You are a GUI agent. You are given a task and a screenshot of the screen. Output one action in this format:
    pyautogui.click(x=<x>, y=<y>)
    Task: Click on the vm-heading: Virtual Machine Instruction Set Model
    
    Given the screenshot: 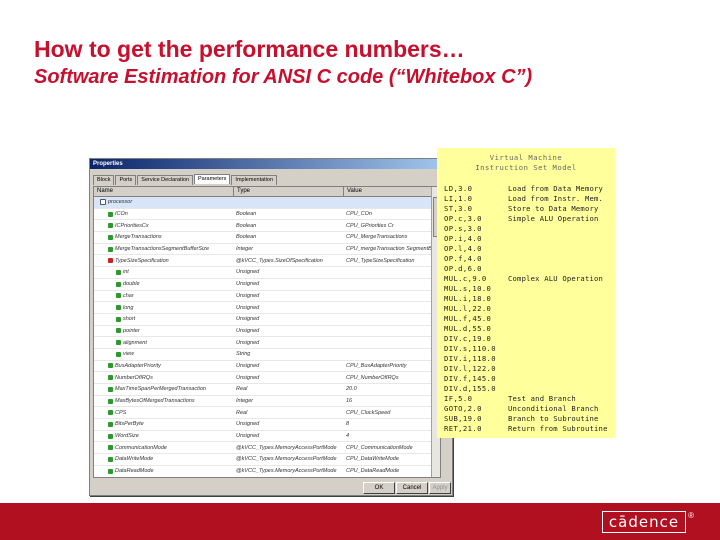 What is the action you would take?
    pyautogui.click(x=526, y=161)
    